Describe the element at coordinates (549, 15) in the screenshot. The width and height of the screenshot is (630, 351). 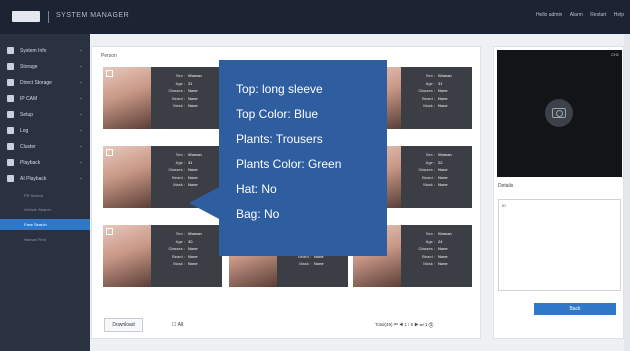
I see `user-menu-link: Hello admin` at that location.